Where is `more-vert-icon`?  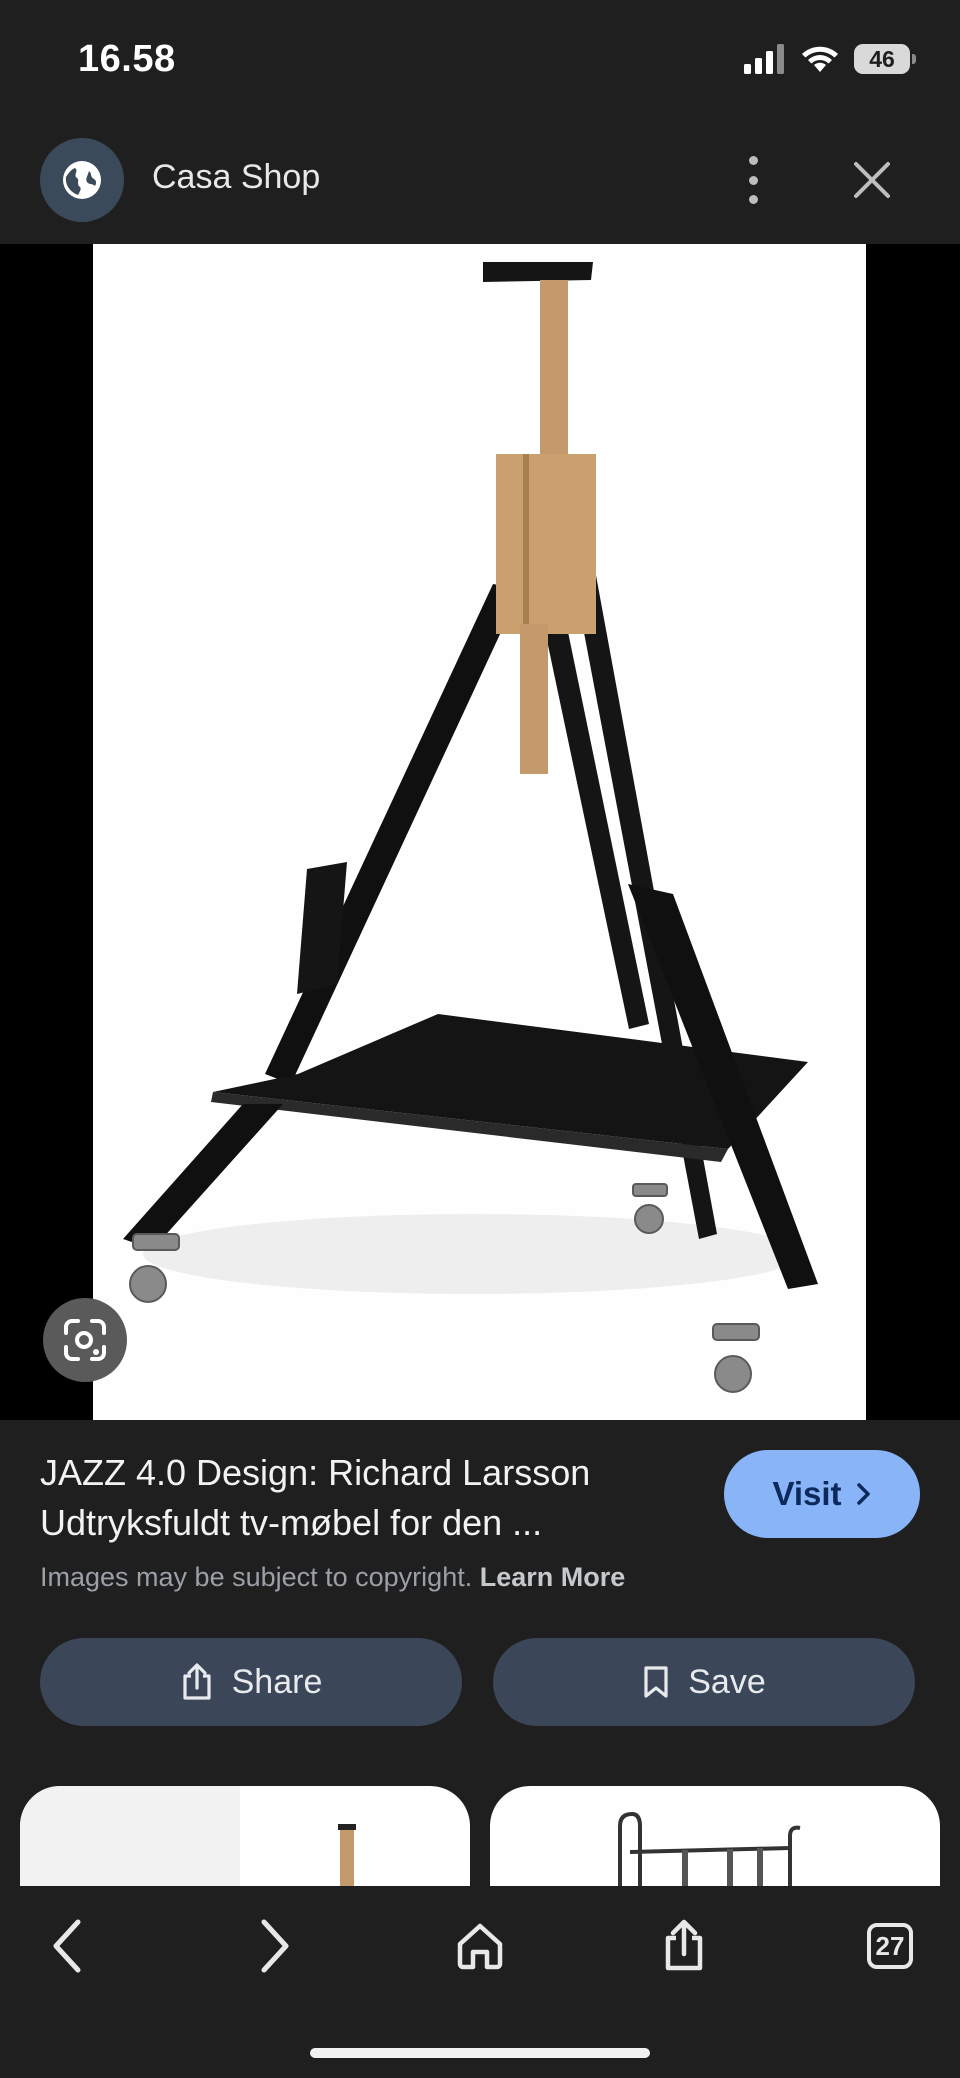 more-vert-icon is located at coordinates (753, 180).